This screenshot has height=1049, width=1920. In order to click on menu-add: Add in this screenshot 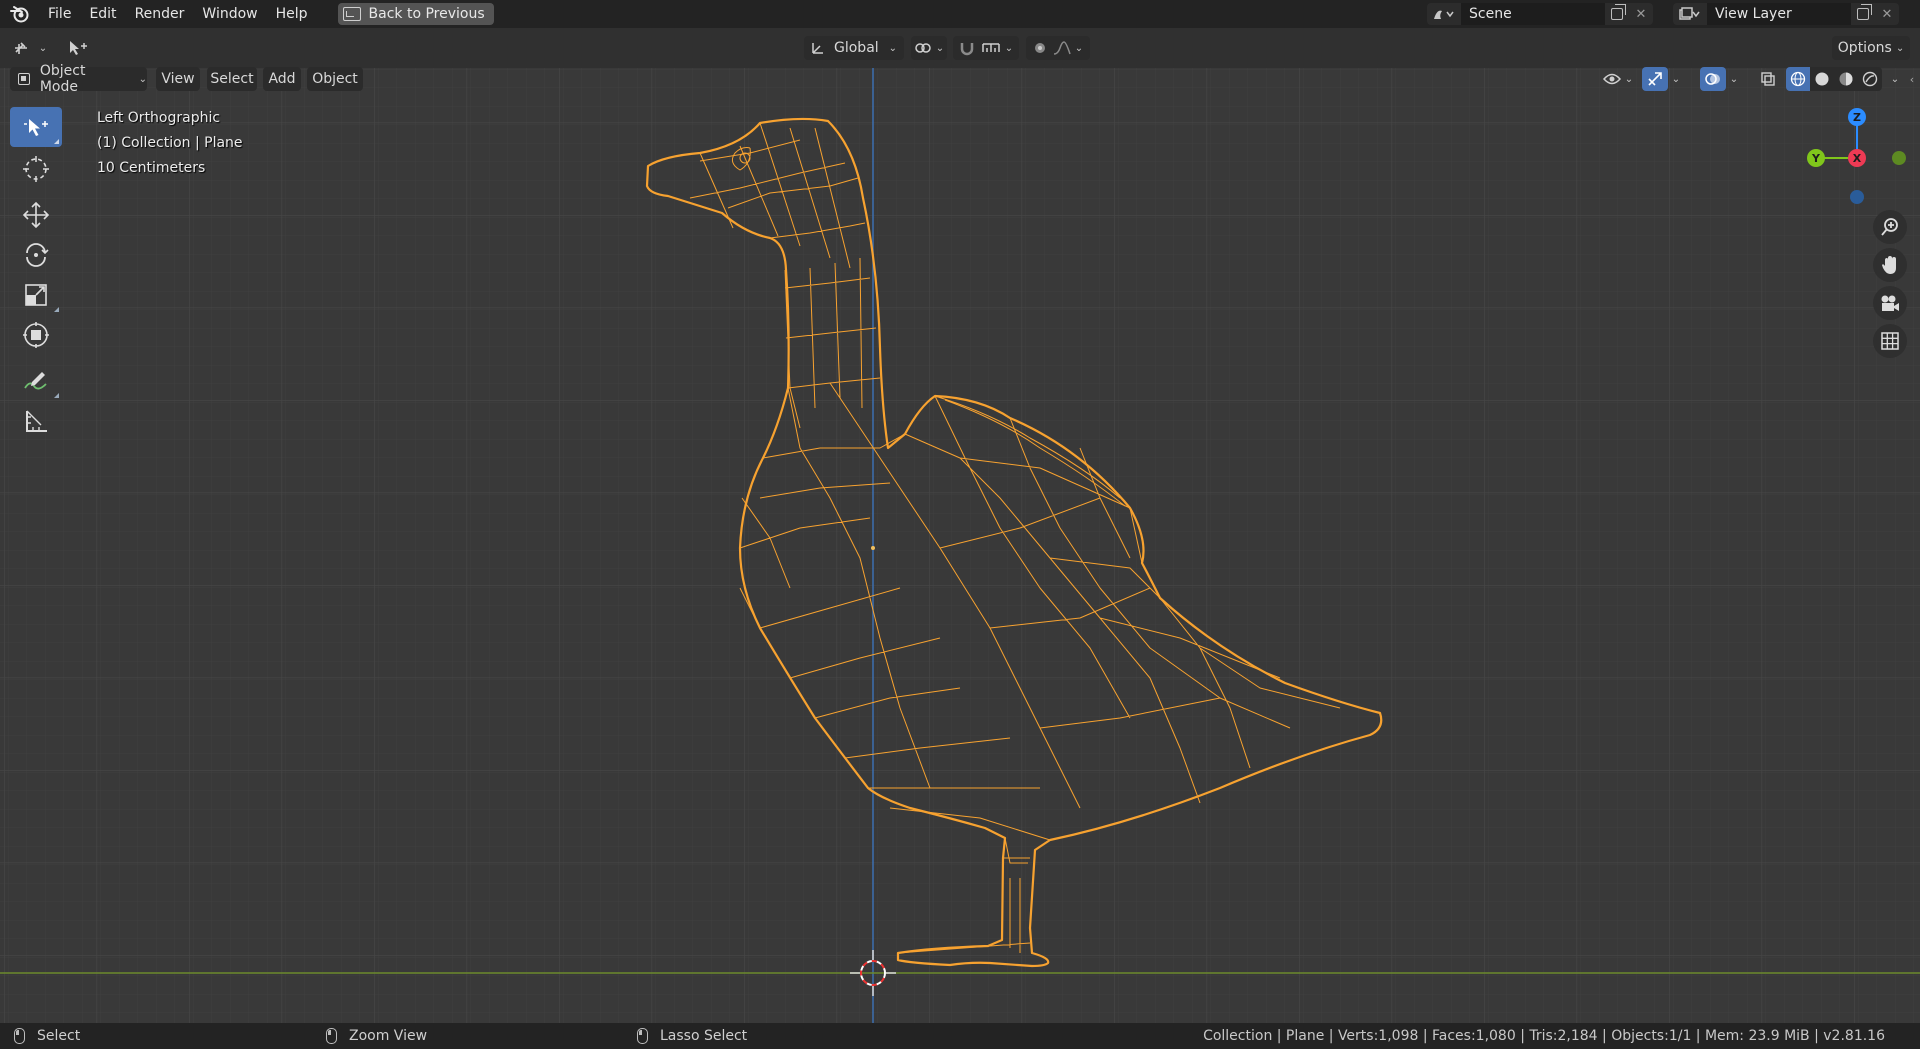, I will do `click(282, 79)`.